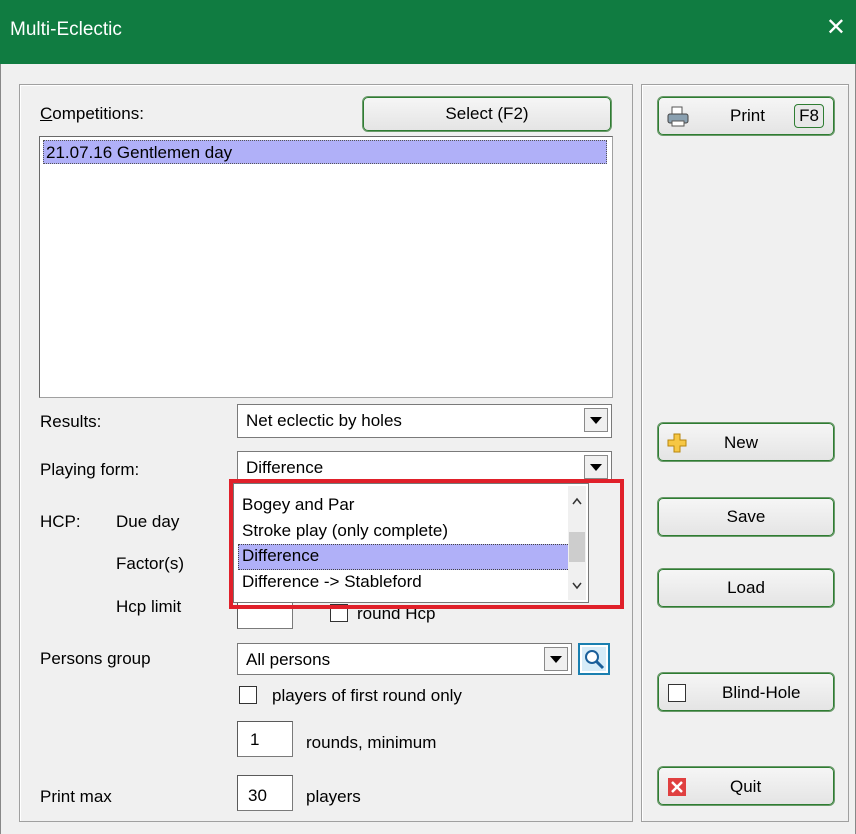 The width and height of the screenshot is (856, 834). I want to click on hcp-limit-label: Hcp limit, so click(149, 606).